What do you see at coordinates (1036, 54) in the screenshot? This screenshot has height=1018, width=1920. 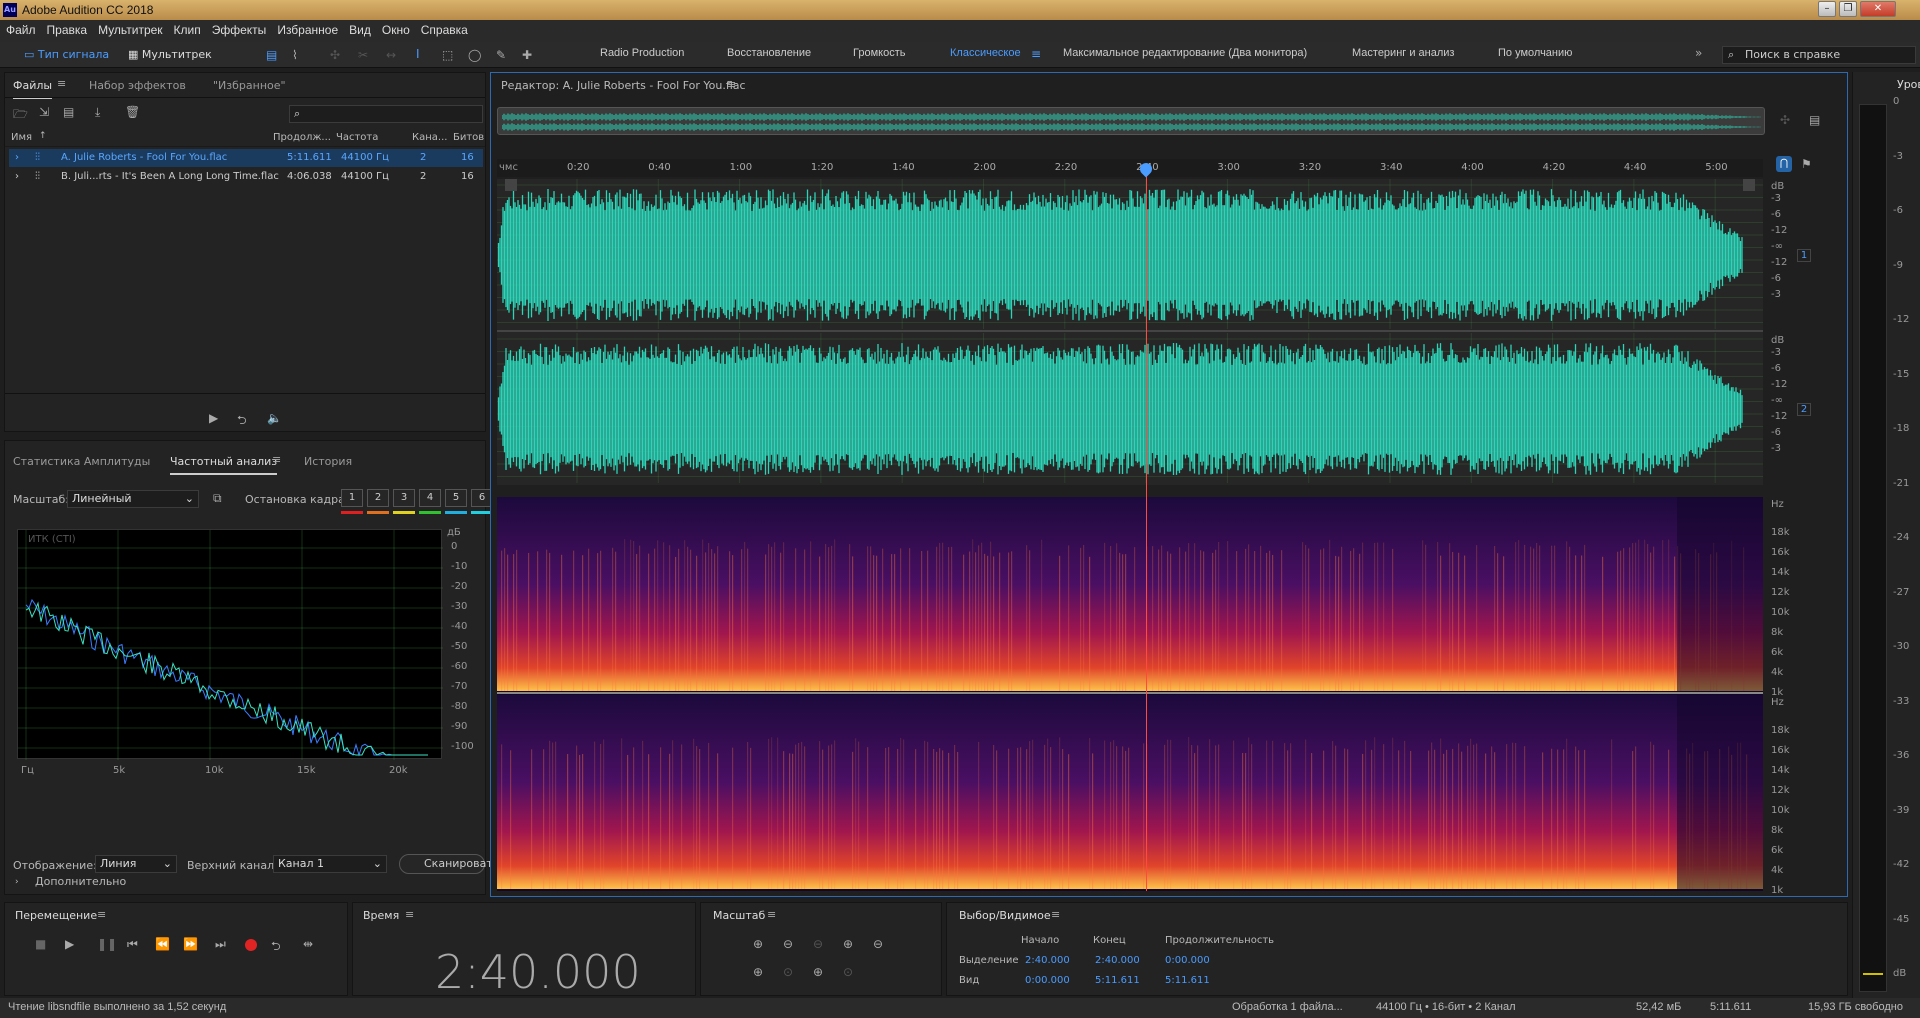 I see `workspace-menu-icon: ≡` at bounding box center [1036, 54].